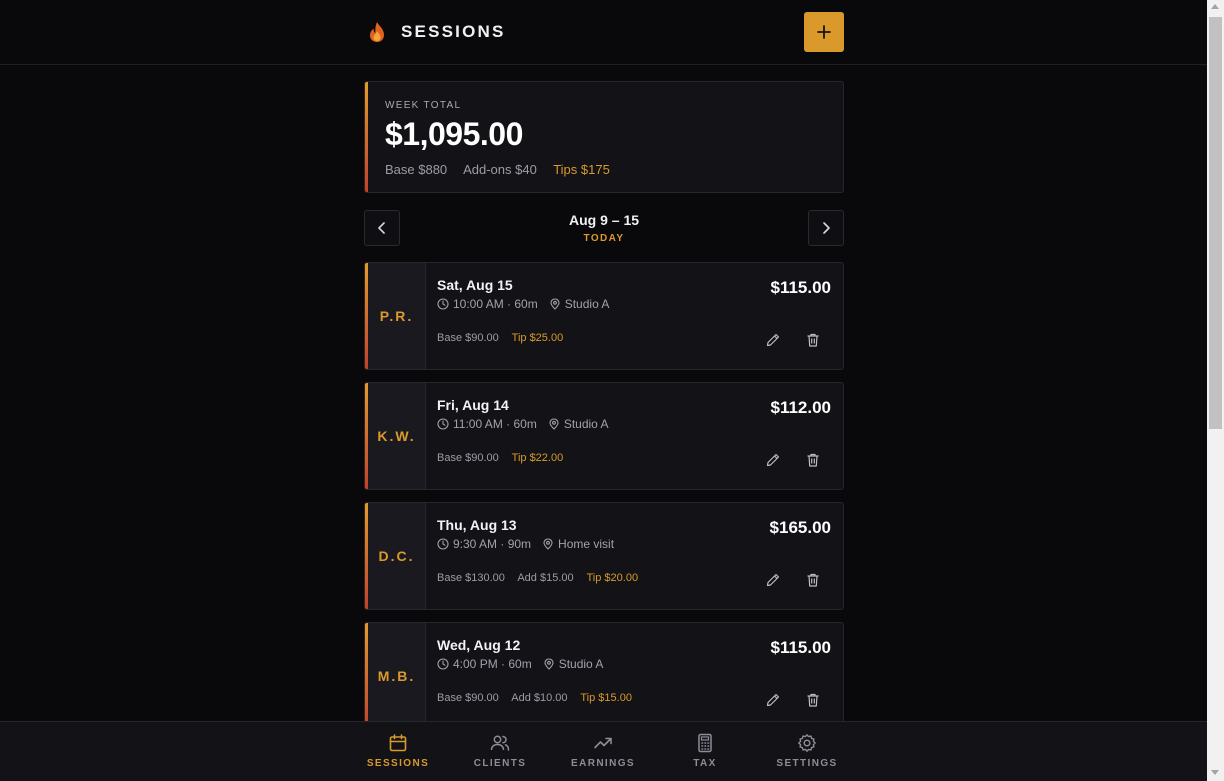  Describe the element at coordinates (500, 169) in the screenshot. I see `week-addons: Add-ons $40` at that location.